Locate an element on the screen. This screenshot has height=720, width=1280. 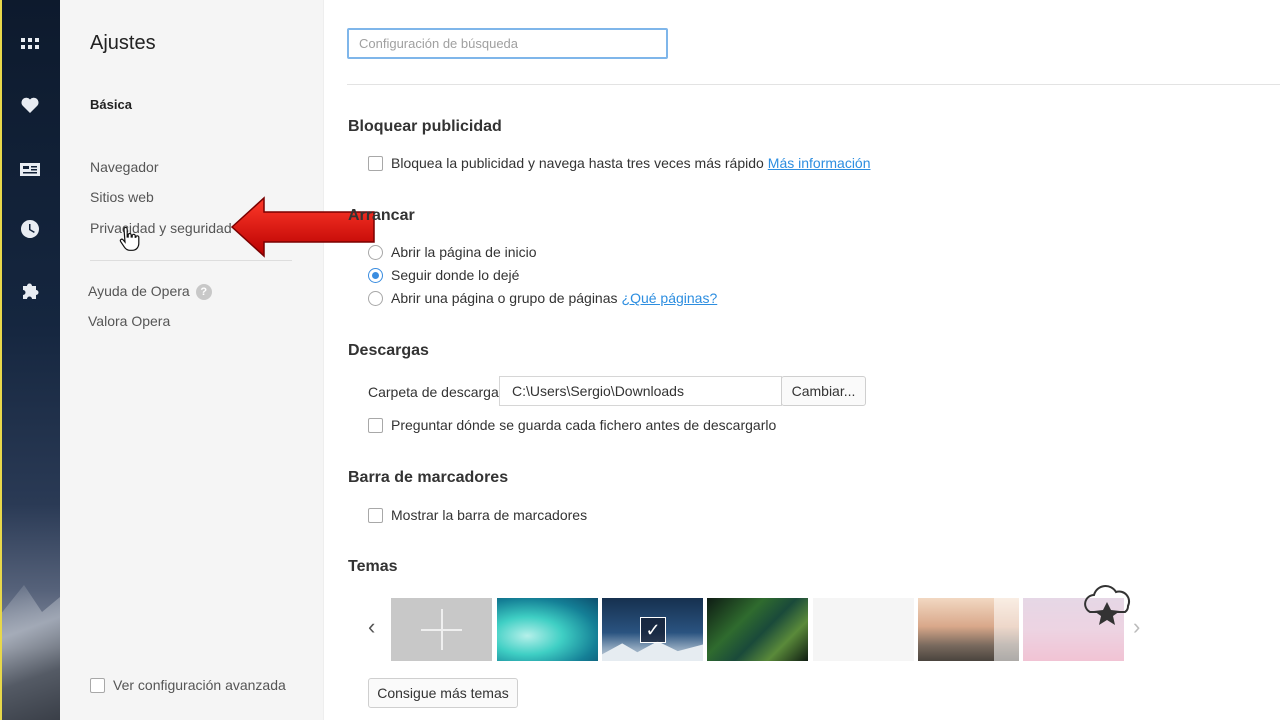
speed-dial-icon is located at coordinates (30, 44).